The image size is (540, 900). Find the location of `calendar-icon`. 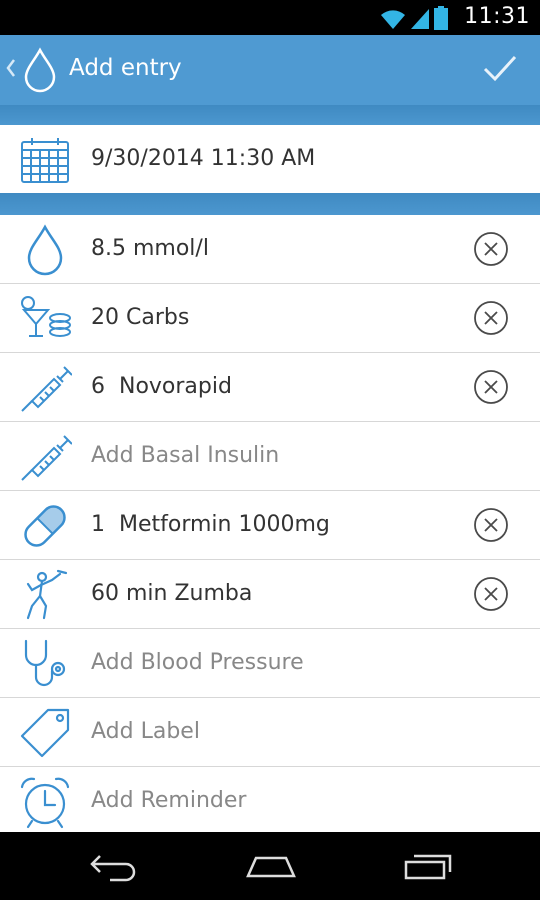

calendar-icon is located at coordinates (45, 160).